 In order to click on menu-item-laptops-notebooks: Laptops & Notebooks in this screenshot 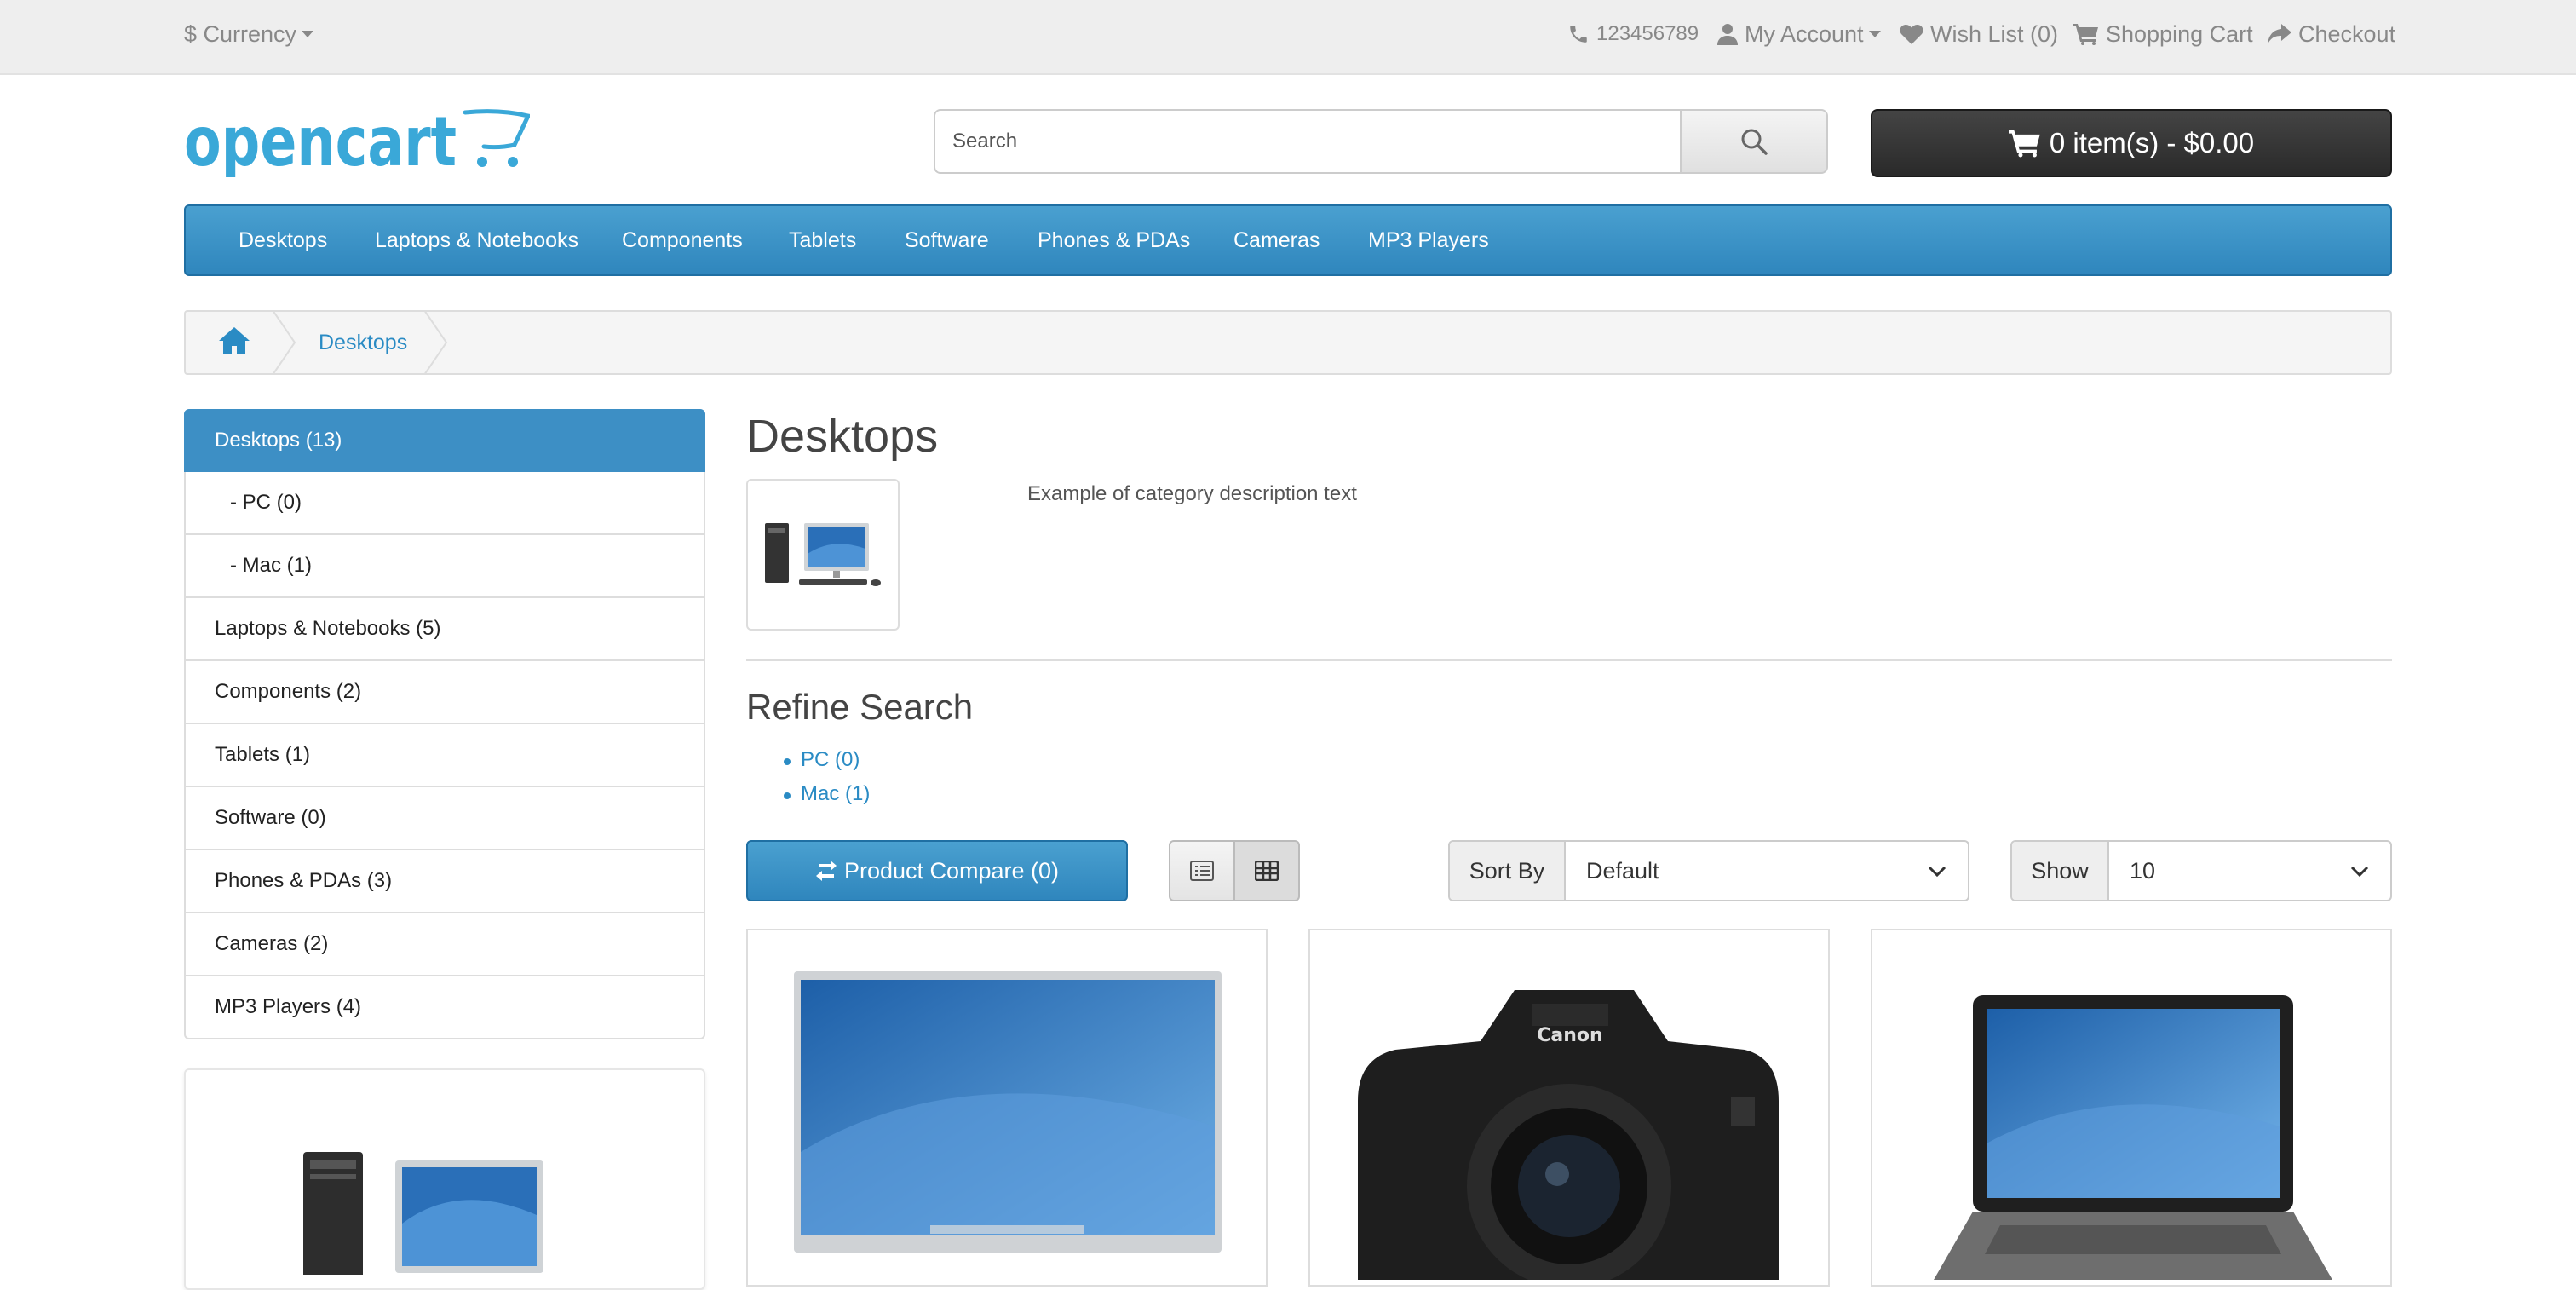, I will do `click(477, 240)`.